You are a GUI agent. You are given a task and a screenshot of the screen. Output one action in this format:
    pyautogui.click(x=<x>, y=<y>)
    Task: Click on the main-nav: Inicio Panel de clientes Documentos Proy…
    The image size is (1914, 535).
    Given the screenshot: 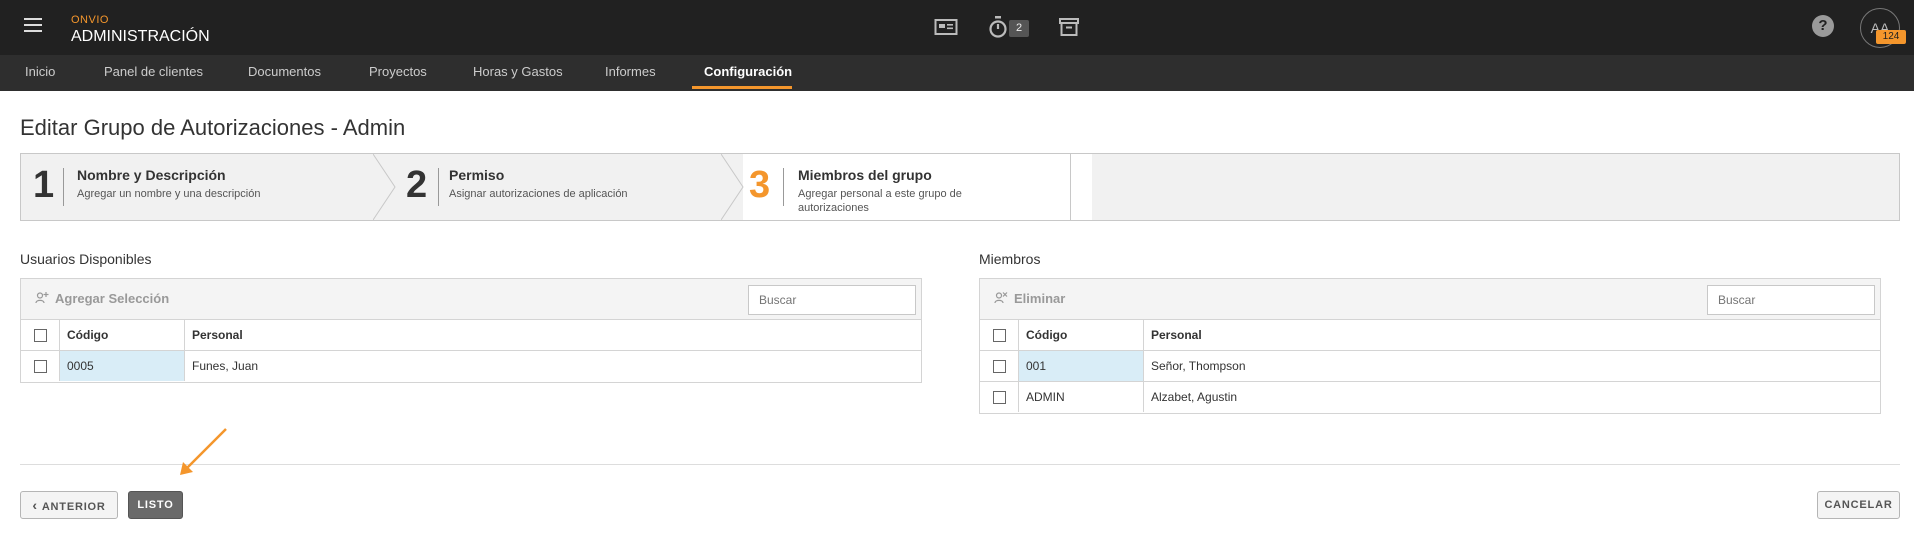 What is the action you would take?
    pyautogui.click(x=957, y=73)
    